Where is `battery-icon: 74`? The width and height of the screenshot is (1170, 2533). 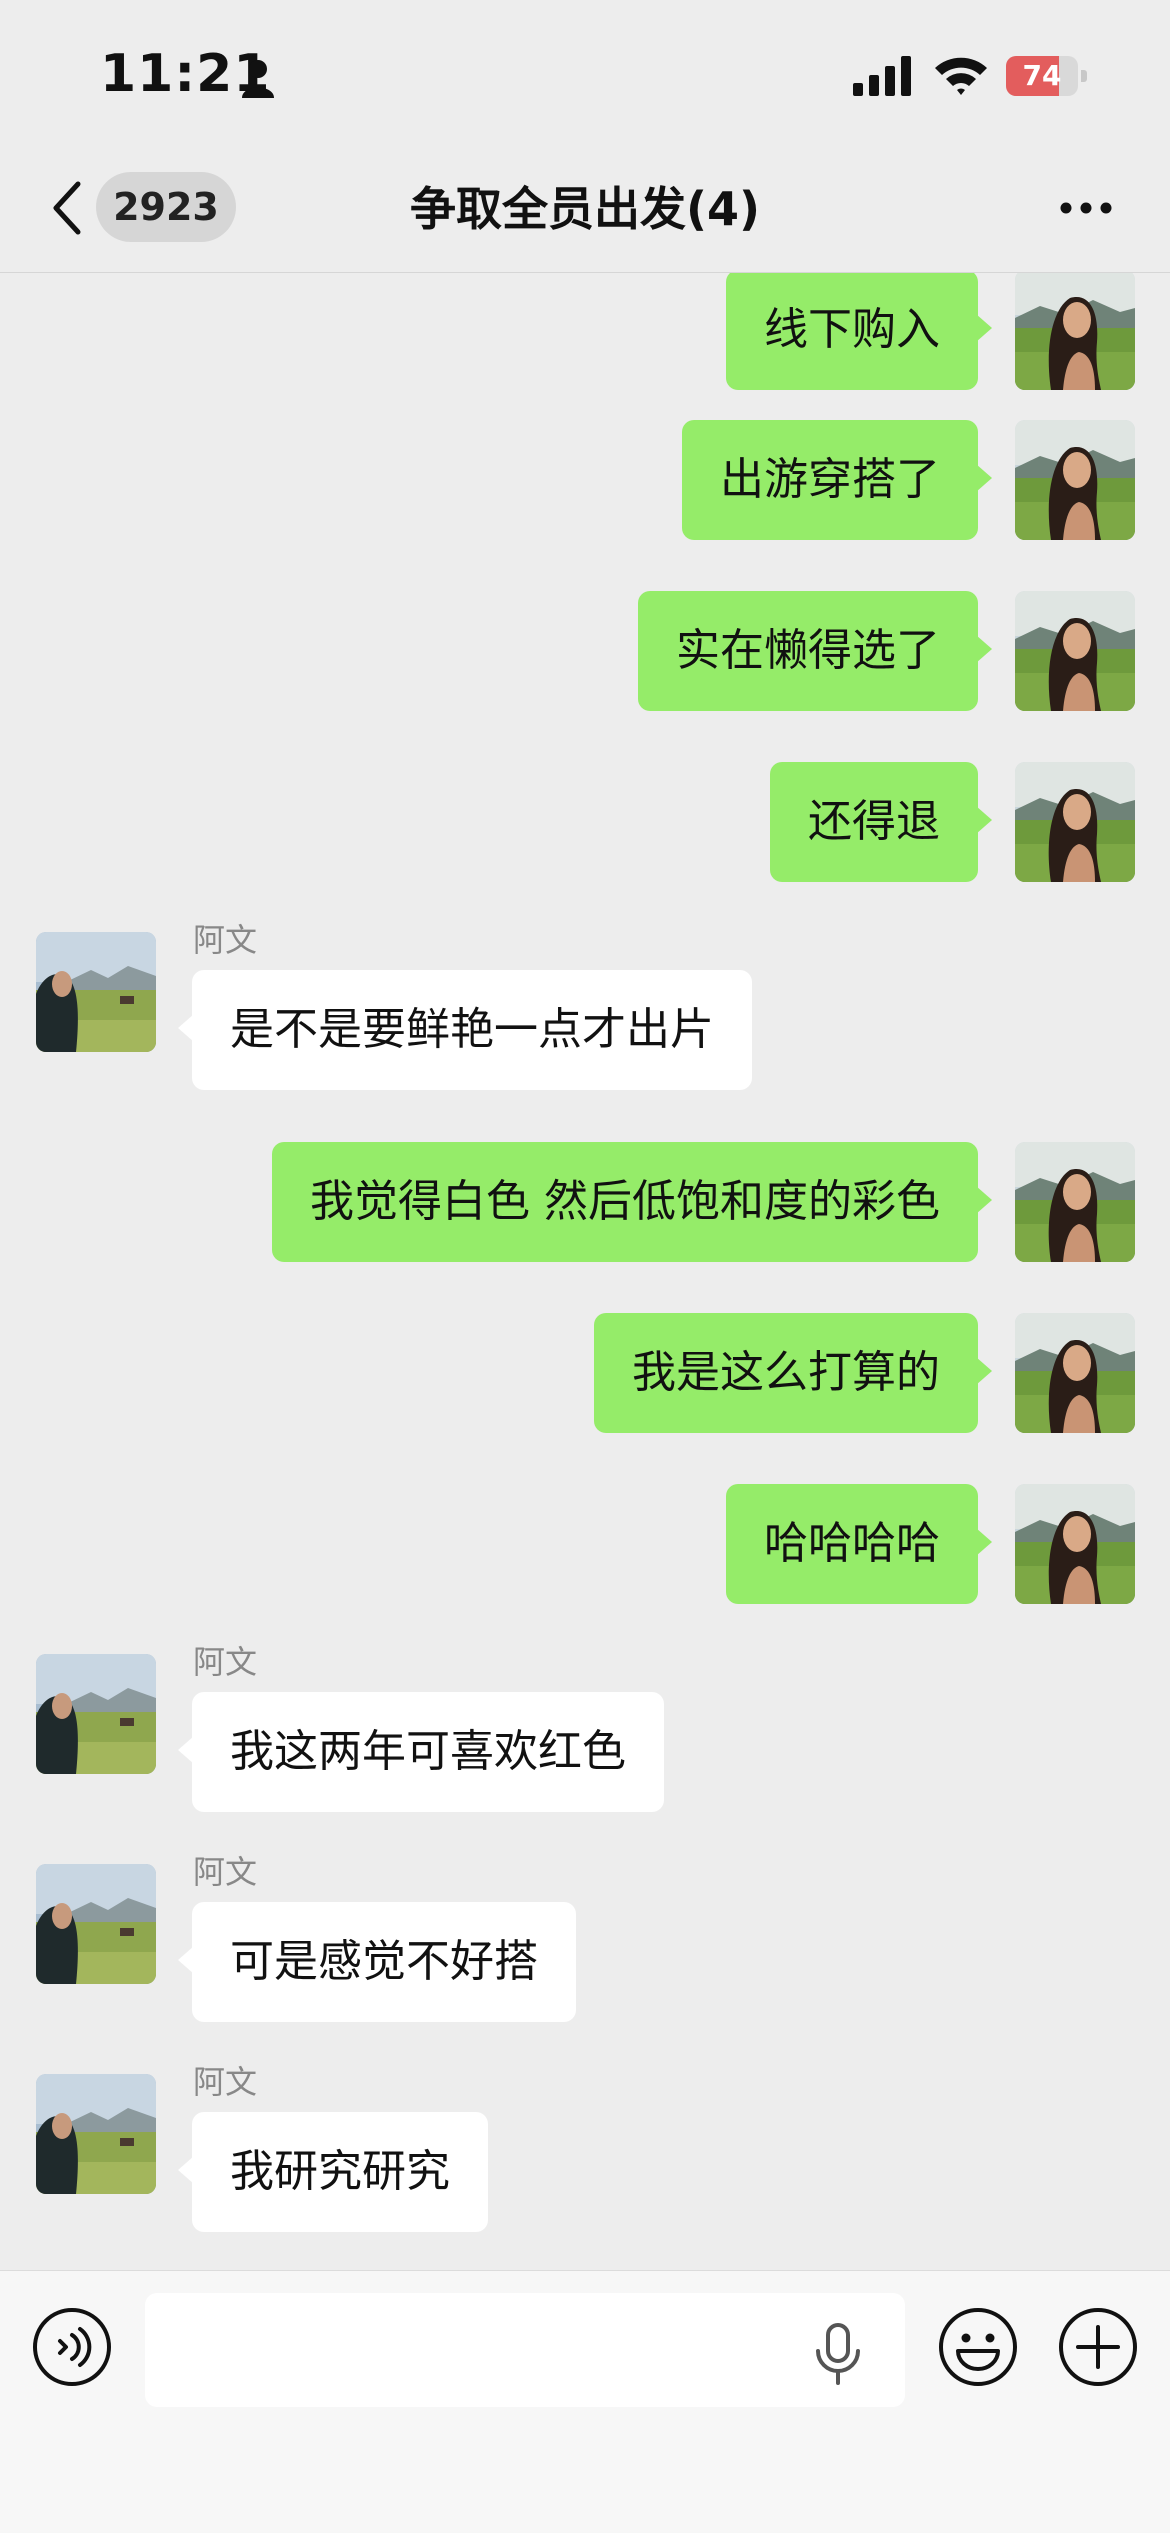 battery-icon: 74 is located at coordinates (1047, 77).